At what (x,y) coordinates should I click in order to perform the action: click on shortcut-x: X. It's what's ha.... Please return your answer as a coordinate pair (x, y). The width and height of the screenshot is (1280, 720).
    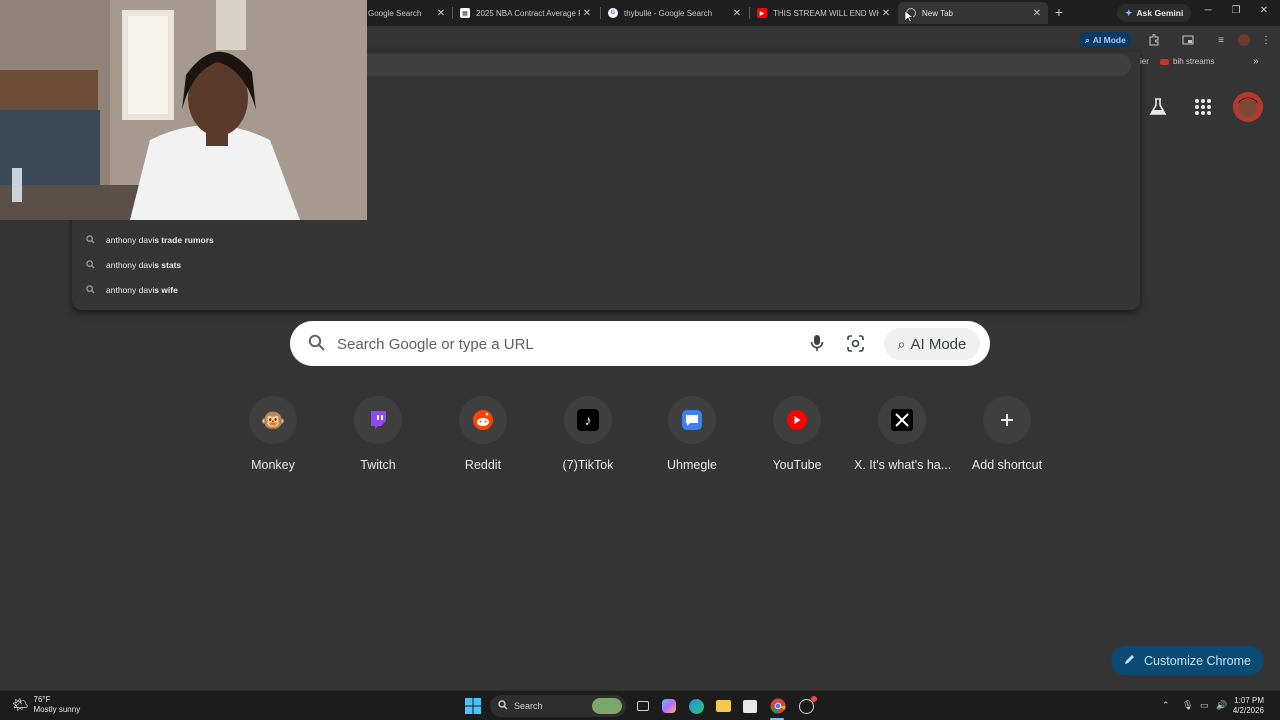
    Looking at the image, I should click on (902, 438).